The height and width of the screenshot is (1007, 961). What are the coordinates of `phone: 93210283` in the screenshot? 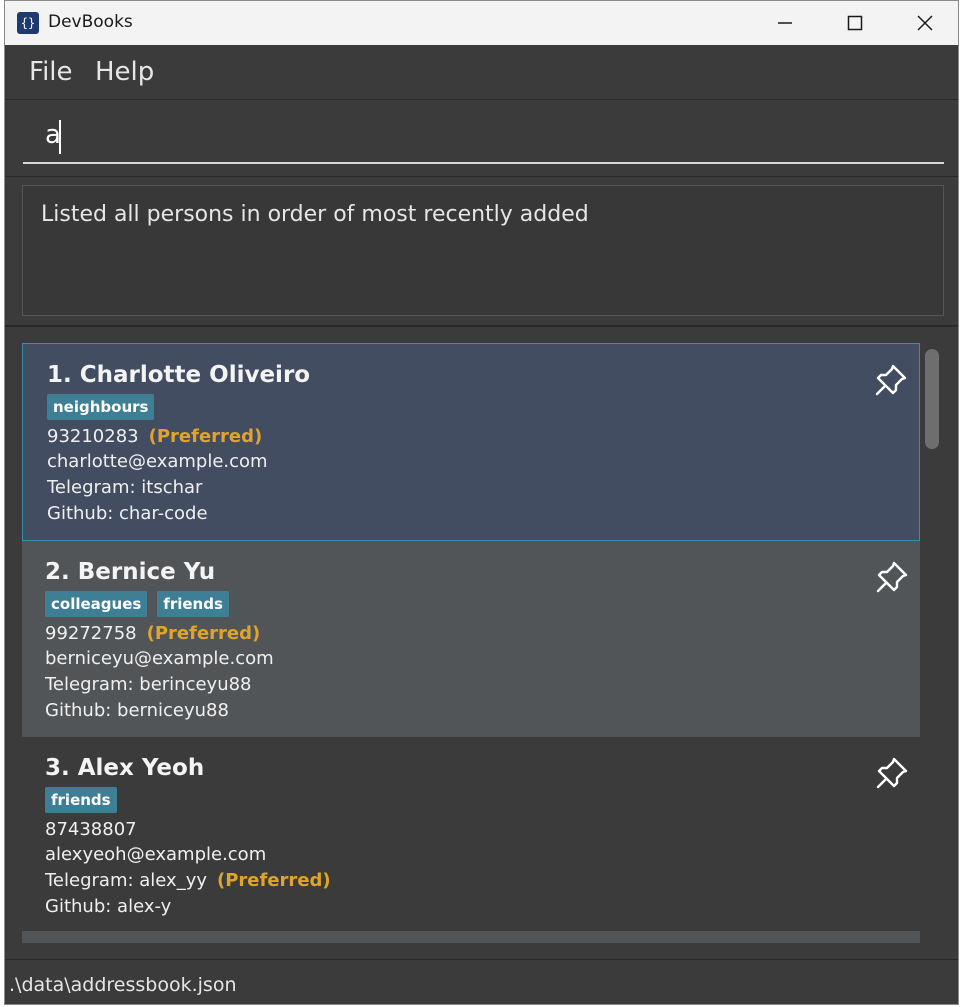 It's located at (93, 436).